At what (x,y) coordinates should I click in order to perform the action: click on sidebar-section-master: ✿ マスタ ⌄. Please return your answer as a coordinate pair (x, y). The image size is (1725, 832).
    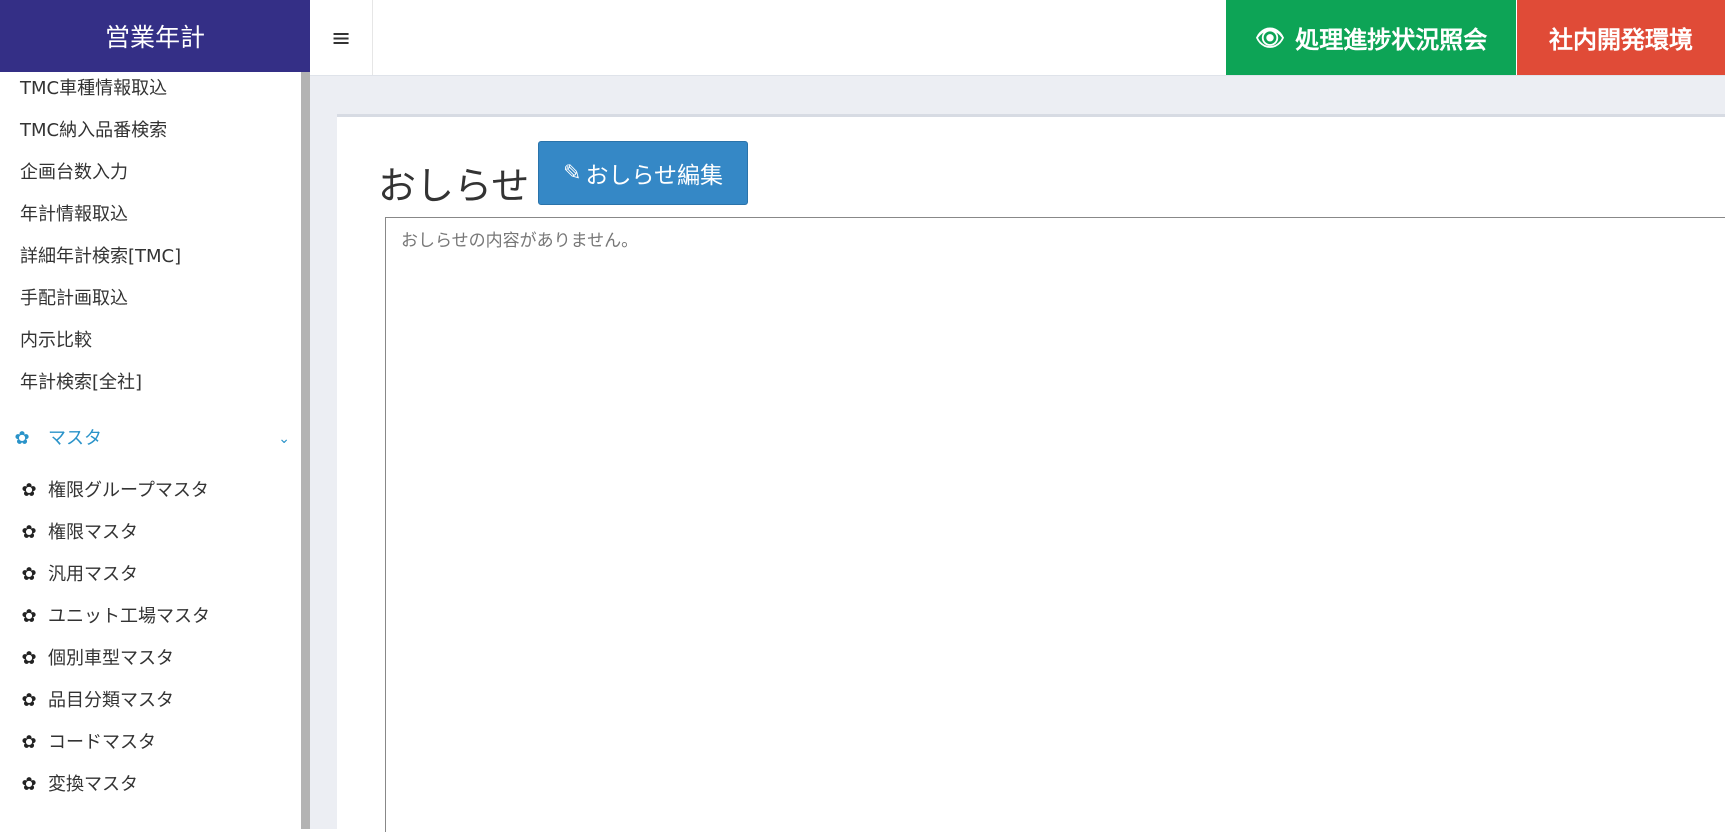
    Looking at the image, I should click on (153, 439).